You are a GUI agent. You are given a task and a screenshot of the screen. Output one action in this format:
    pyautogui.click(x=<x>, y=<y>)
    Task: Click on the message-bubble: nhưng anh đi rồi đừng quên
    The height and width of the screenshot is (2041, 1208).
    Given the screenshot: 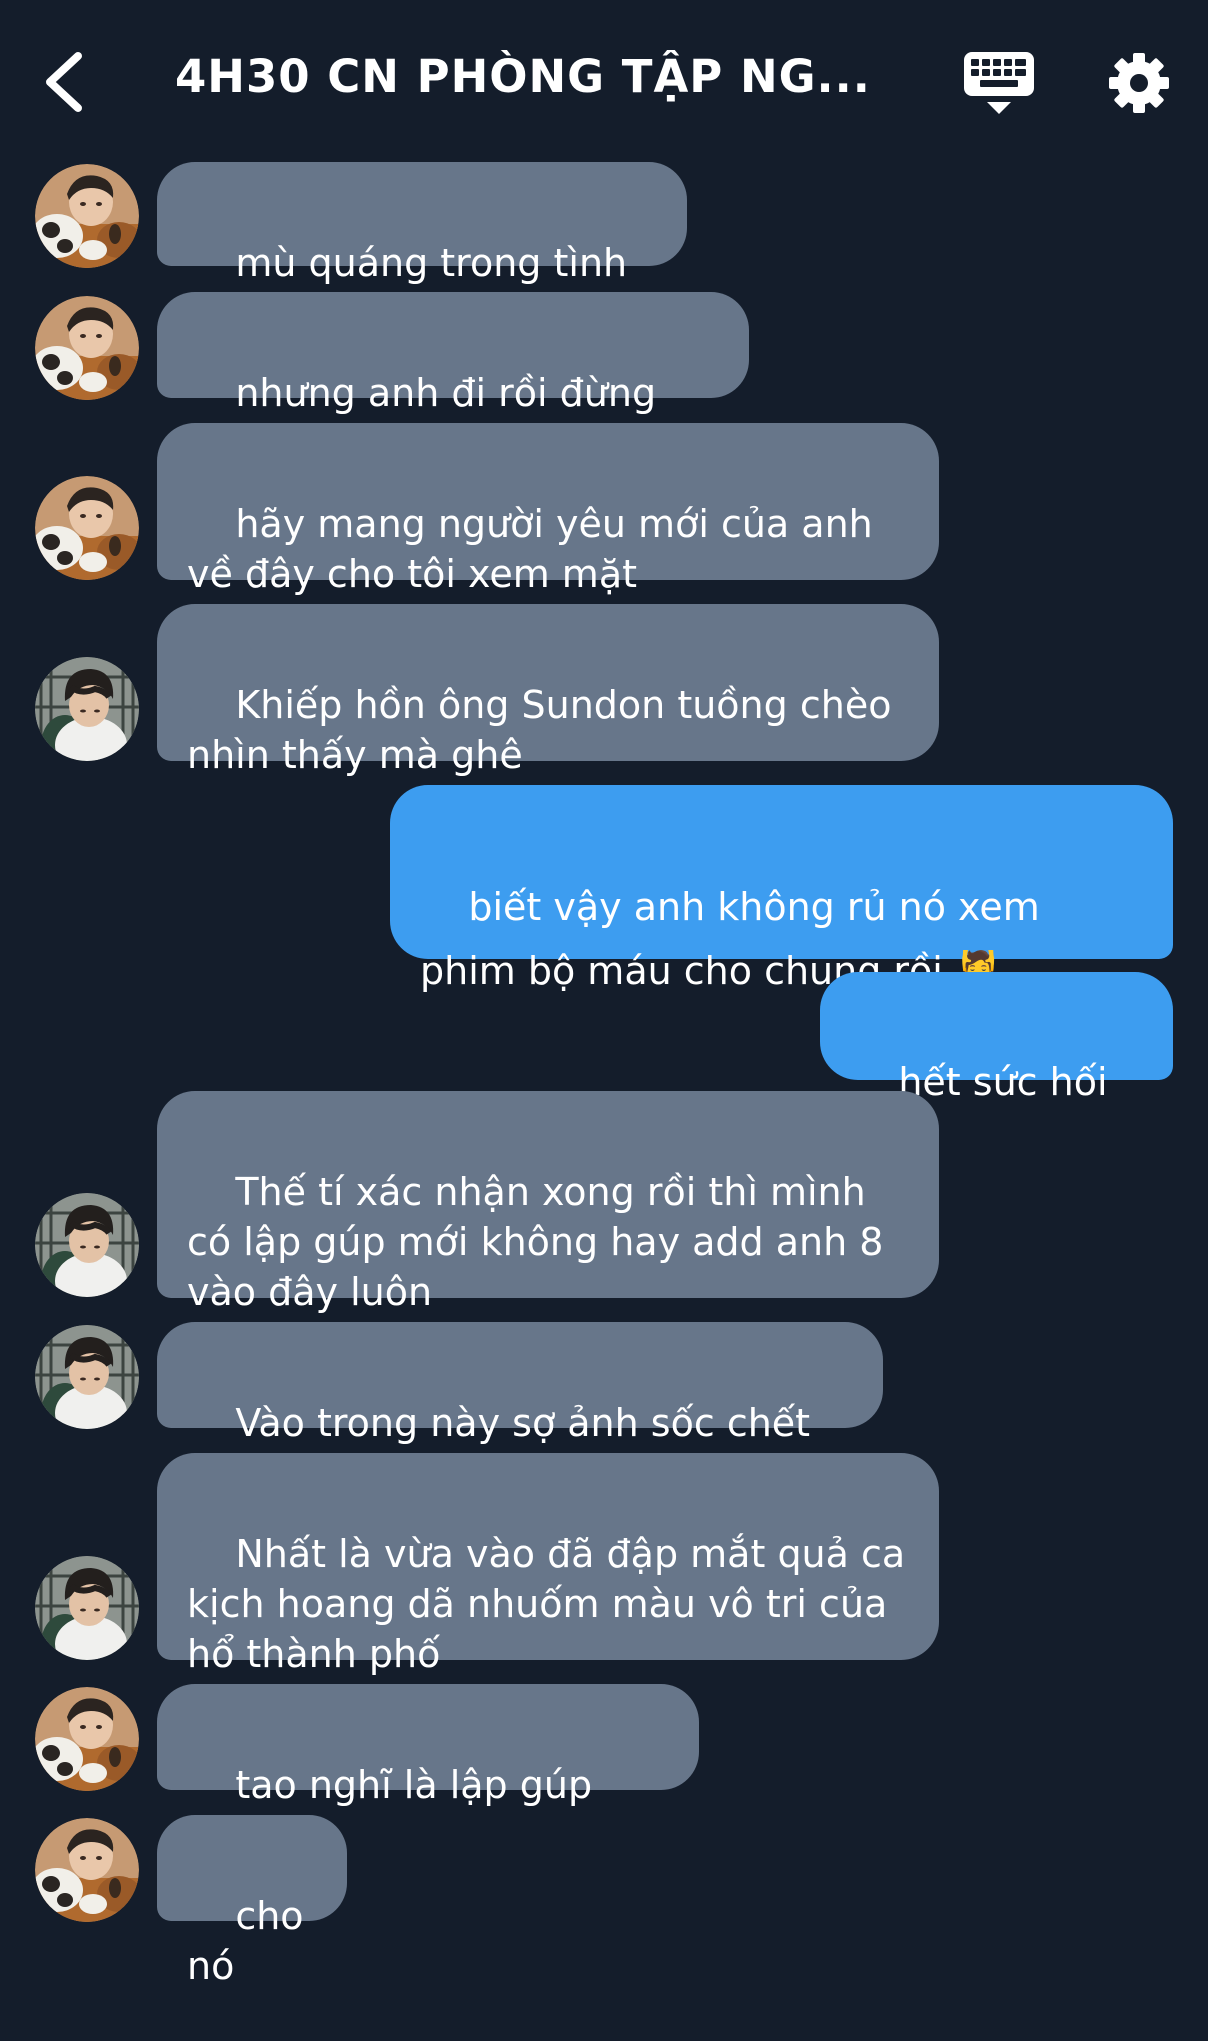 What is the action you would take?
    pyautogui.click(x=453, y=378)
    